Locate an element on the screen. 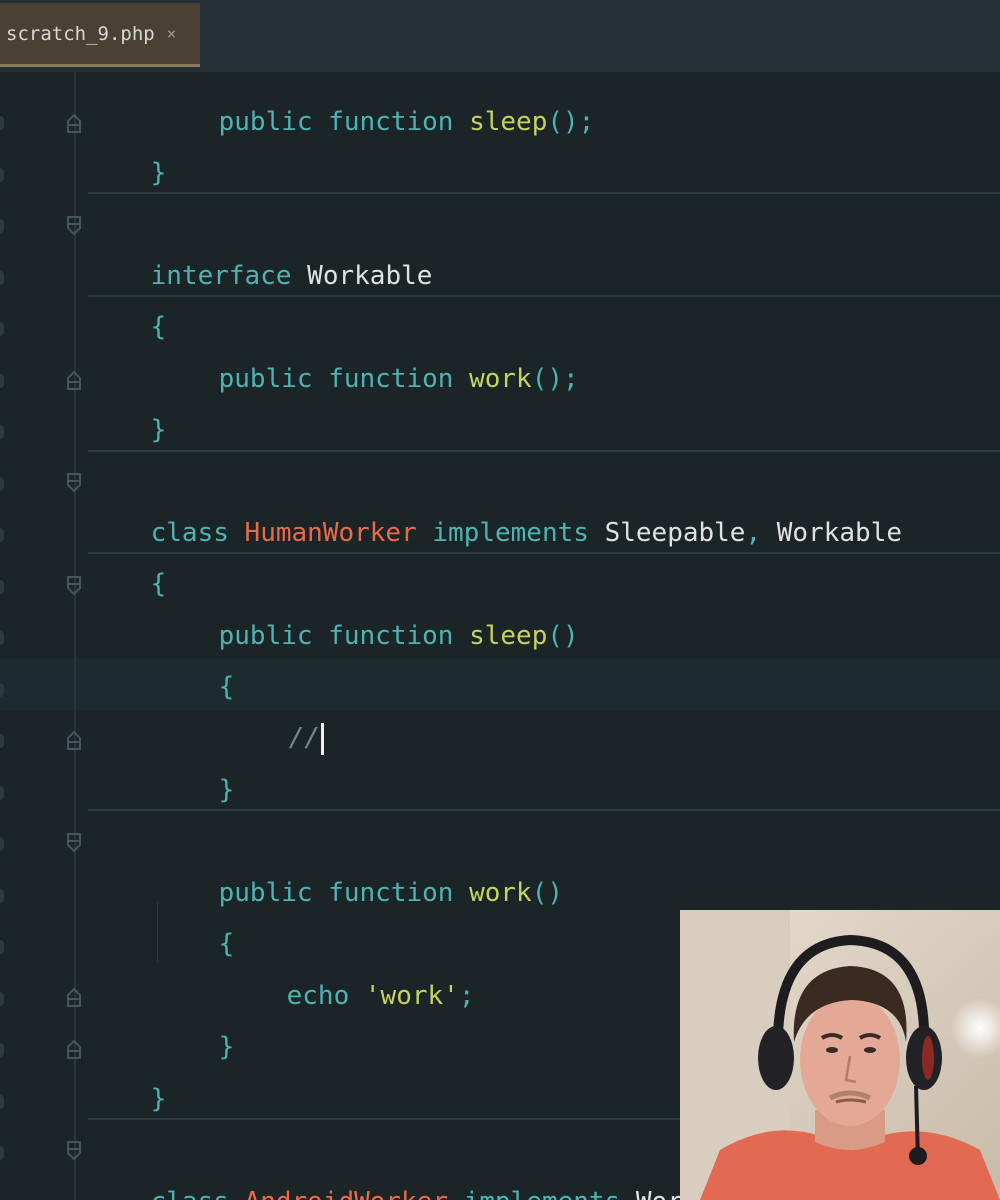 This screenshot has width=1000, height=1200. interface-ref: Sleepable is located at coordinates (675, 533).